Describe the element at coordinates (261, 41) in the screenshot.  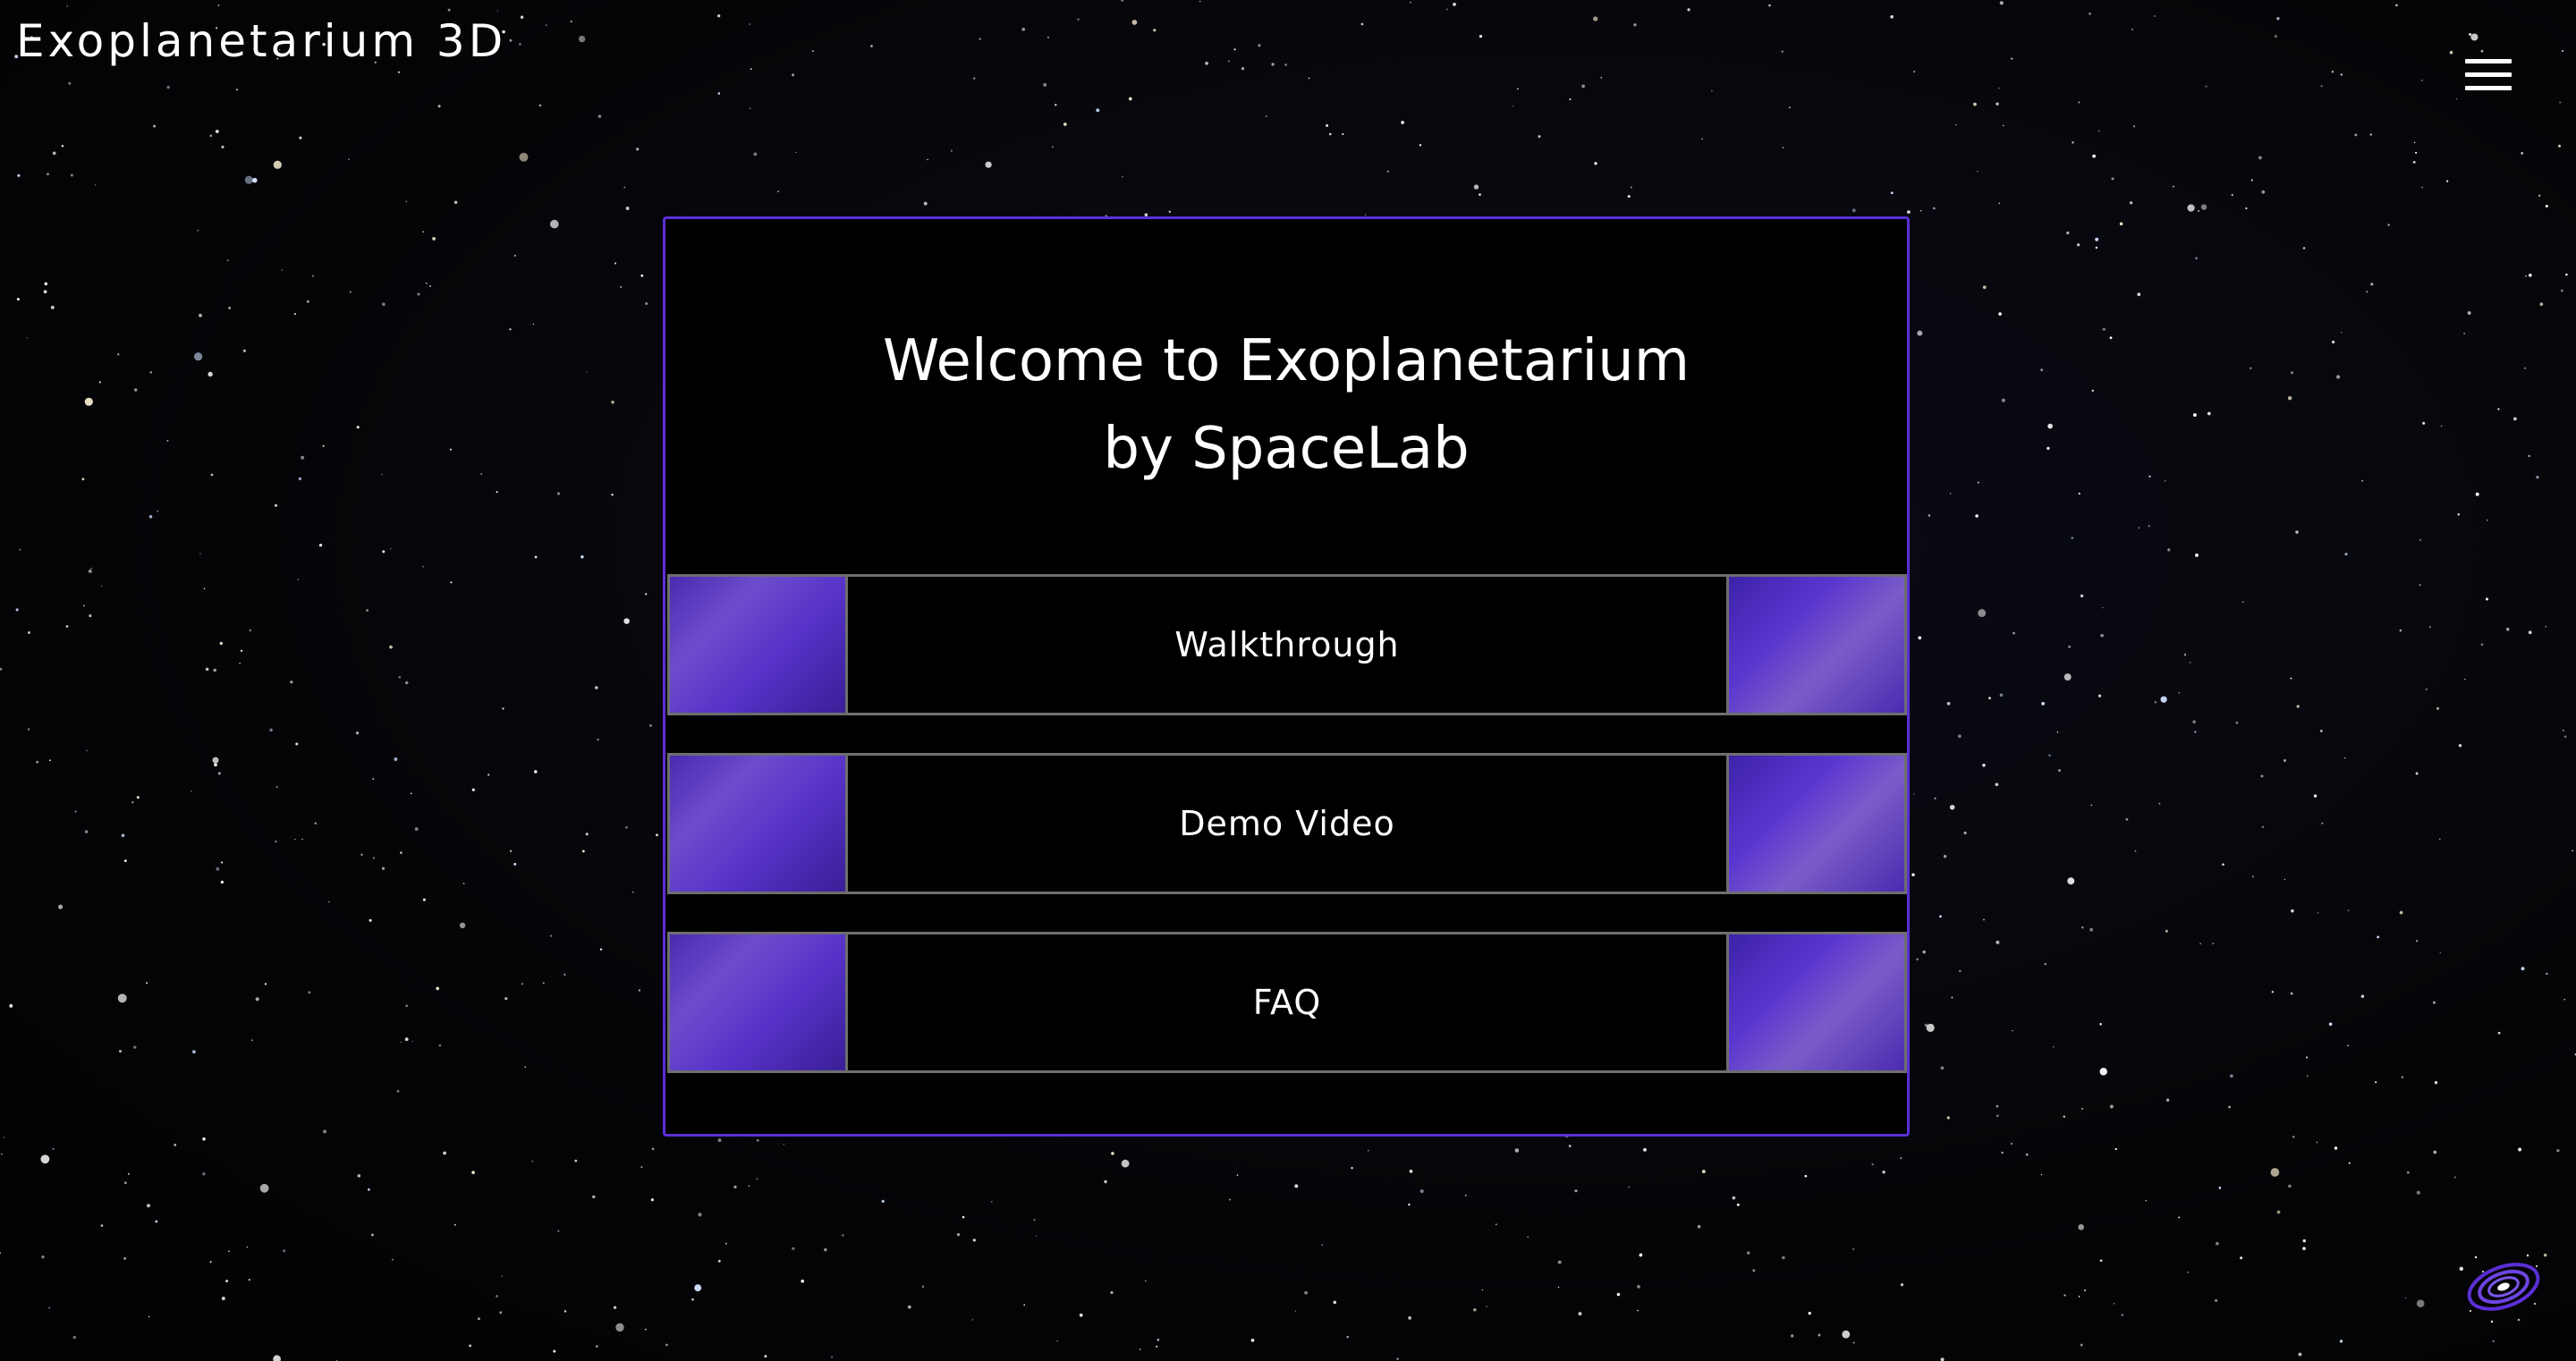
I see `app-title: Exoplanetarium 3D` at that location.